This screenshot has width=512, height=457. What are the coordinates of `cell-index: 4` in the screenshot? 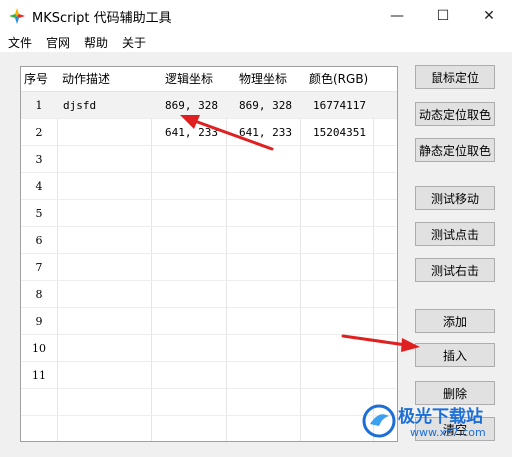 It's located at (39, 186).